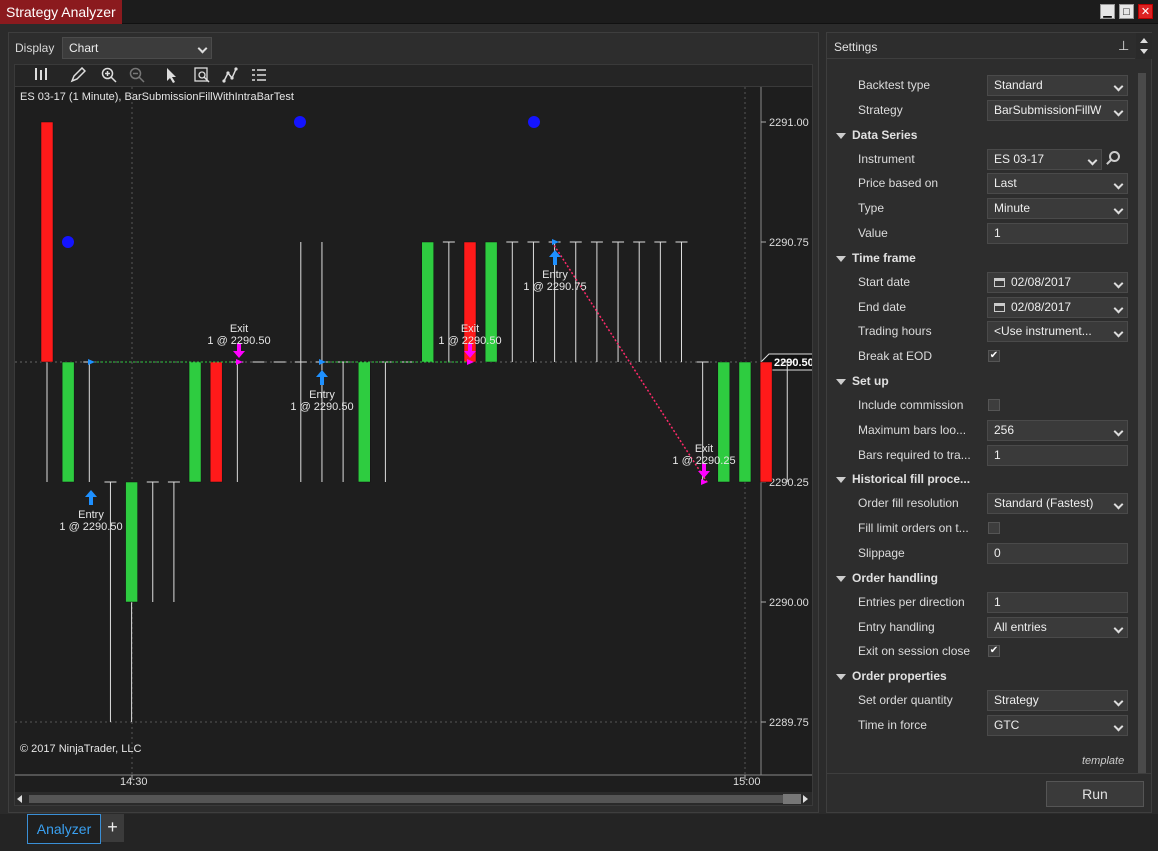 Image resolution: width=1158 pixels, height=851 pixels. I want to click on tab-analyzer: Analyzer, so click(64, 829).